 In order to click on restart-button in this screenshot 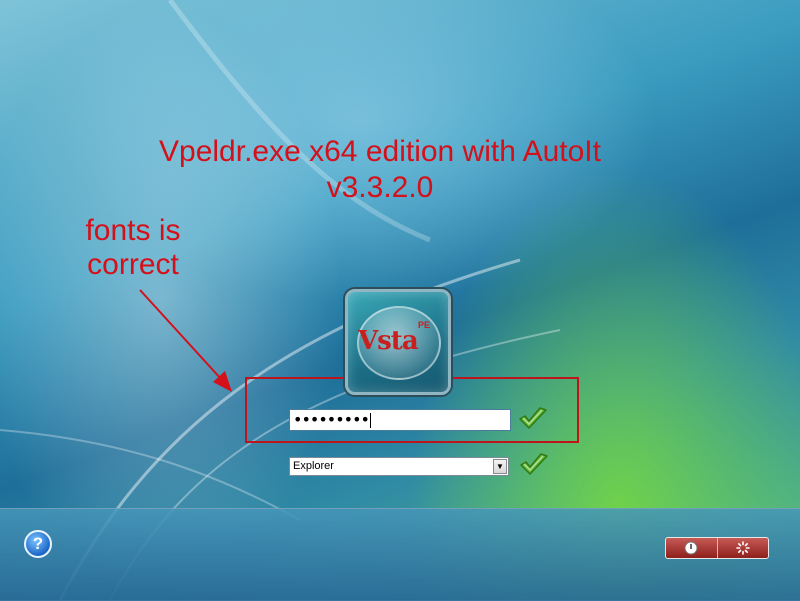, I will do `click(742, 548)`.